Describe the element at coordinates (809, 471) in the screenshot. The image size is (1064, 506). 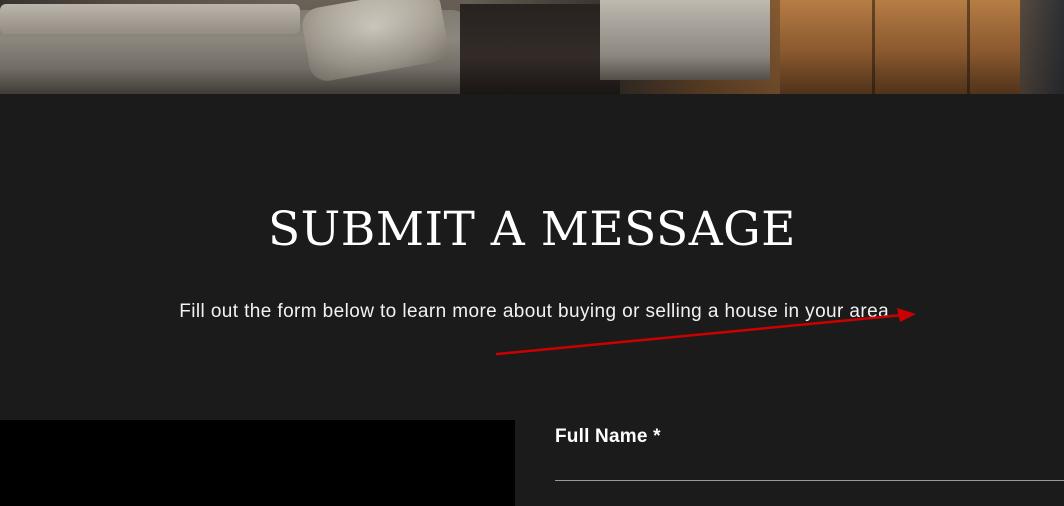
I see `full-name-input` at that location.